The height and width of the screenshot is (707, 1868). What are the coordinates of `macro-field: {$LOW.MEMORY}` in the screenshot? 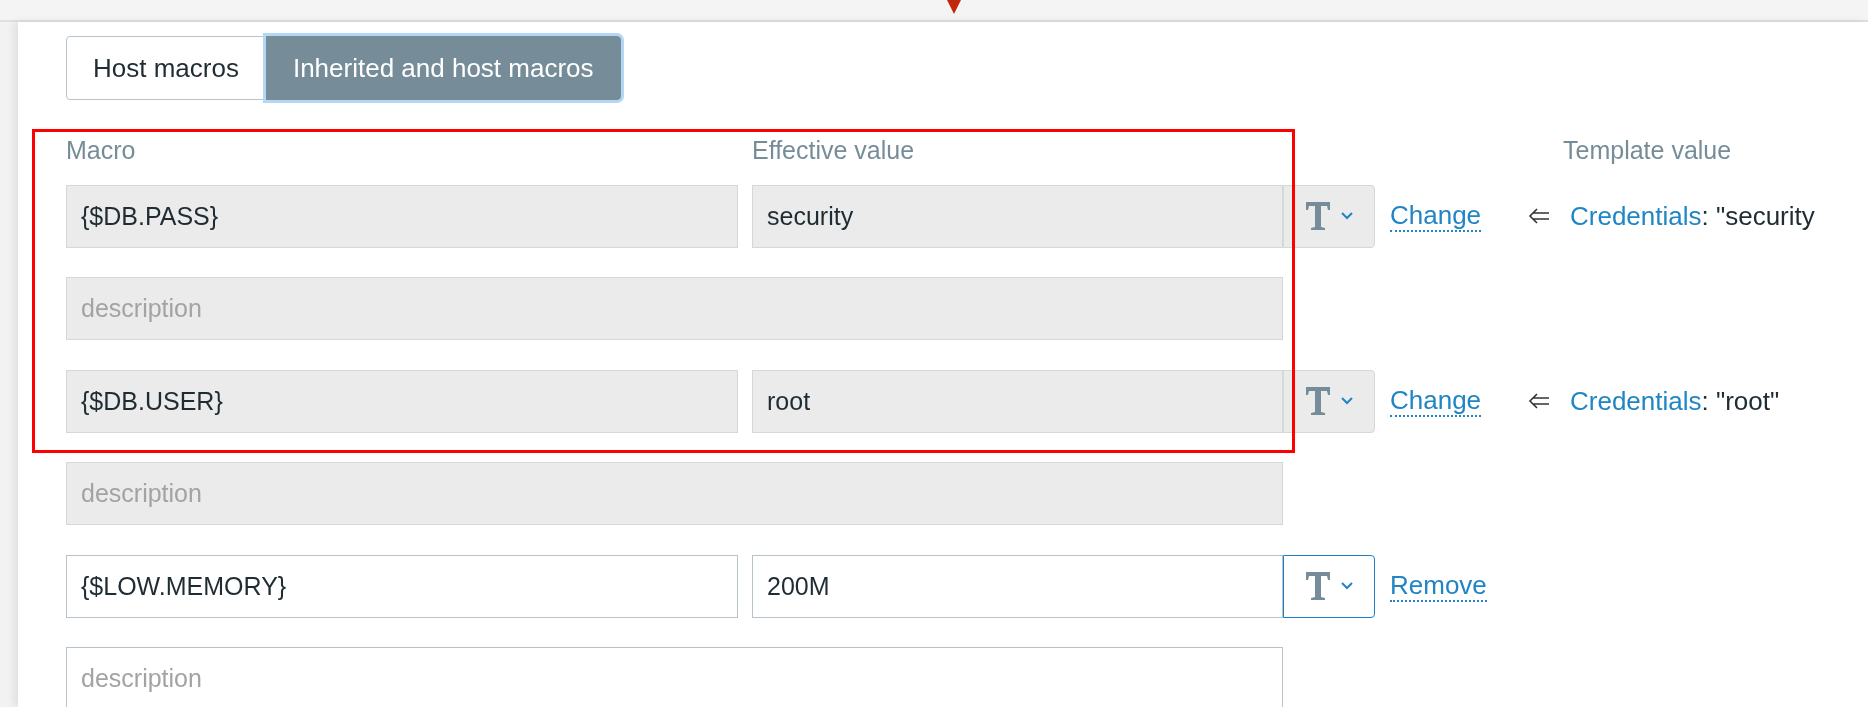 It's located at (402, 586).